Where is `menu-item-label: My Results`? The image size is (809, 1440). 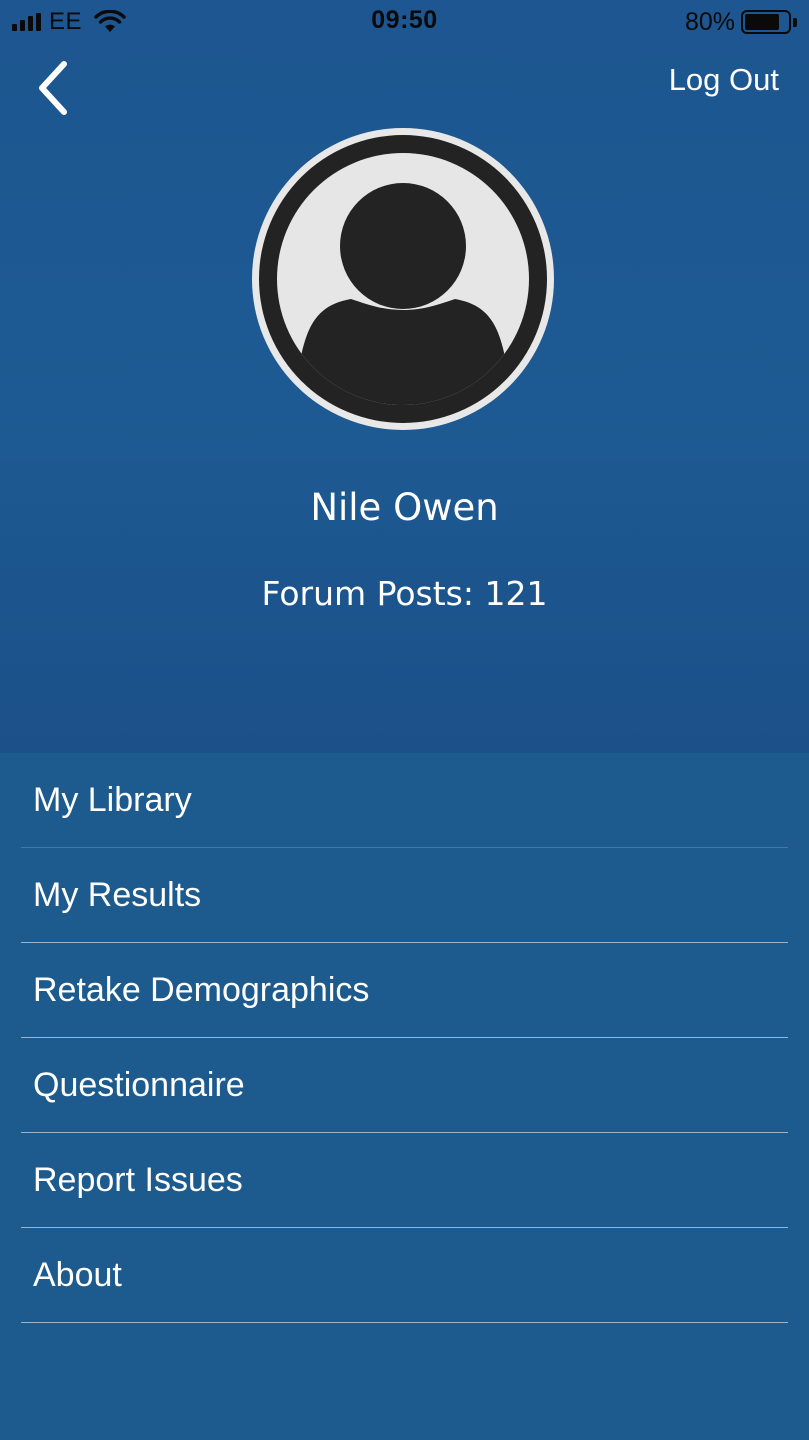
menu-item-label: My Results is located at coordinates (117, 894).